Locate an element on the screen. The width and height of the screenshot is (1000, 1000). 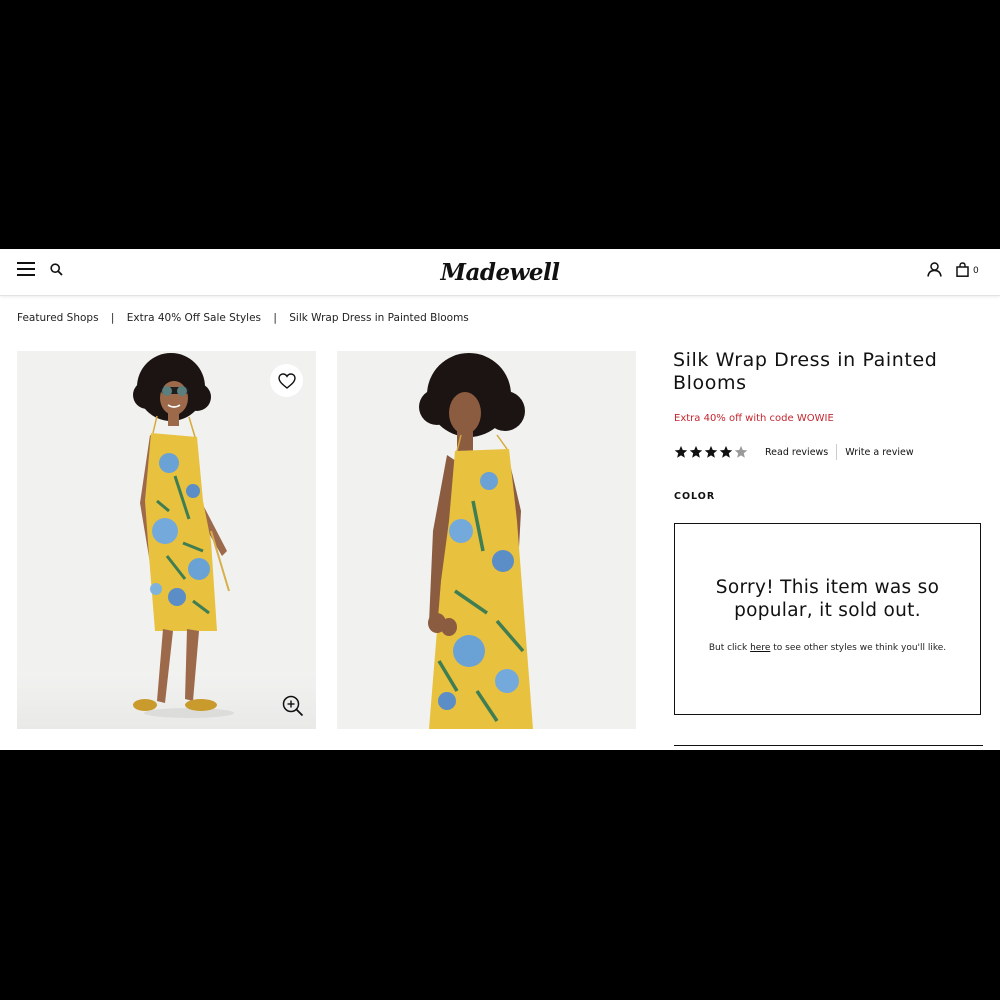
breadcrumb-current-product: Silk Wrap Dress in Painted Blooms is located at coordinates (379, 318).